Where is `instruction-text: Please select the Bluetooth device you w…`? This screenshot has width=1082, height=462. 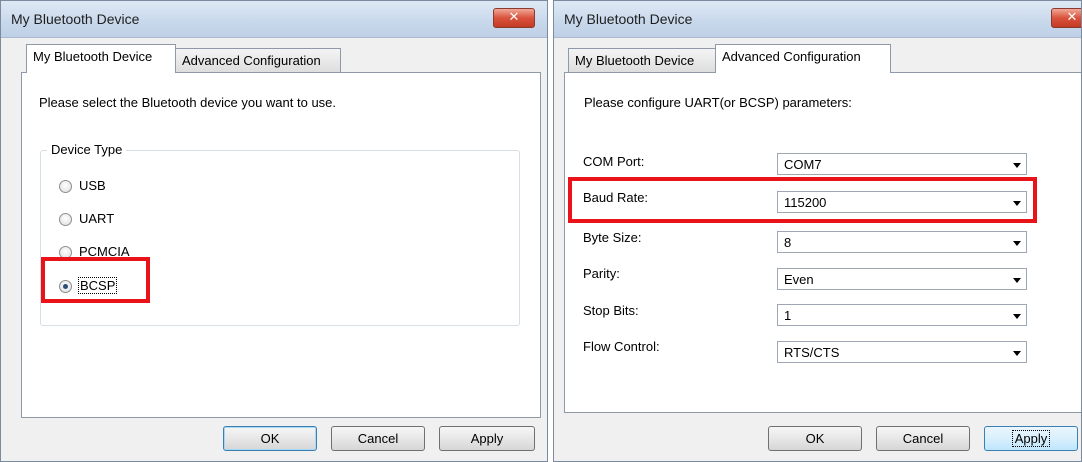
instruction-text: Please select the Bluetooth device you w… is located at coordinates (188, 102).